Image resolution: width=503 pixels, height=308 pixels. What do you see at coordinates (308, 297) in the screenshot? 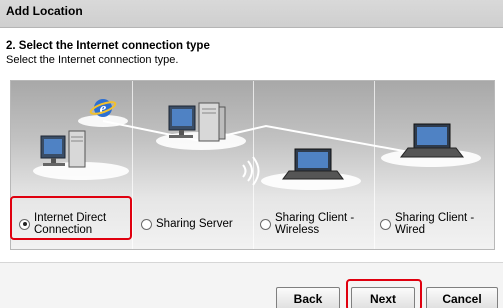
I see `back-button: Back` at bounding box center [308, 297].